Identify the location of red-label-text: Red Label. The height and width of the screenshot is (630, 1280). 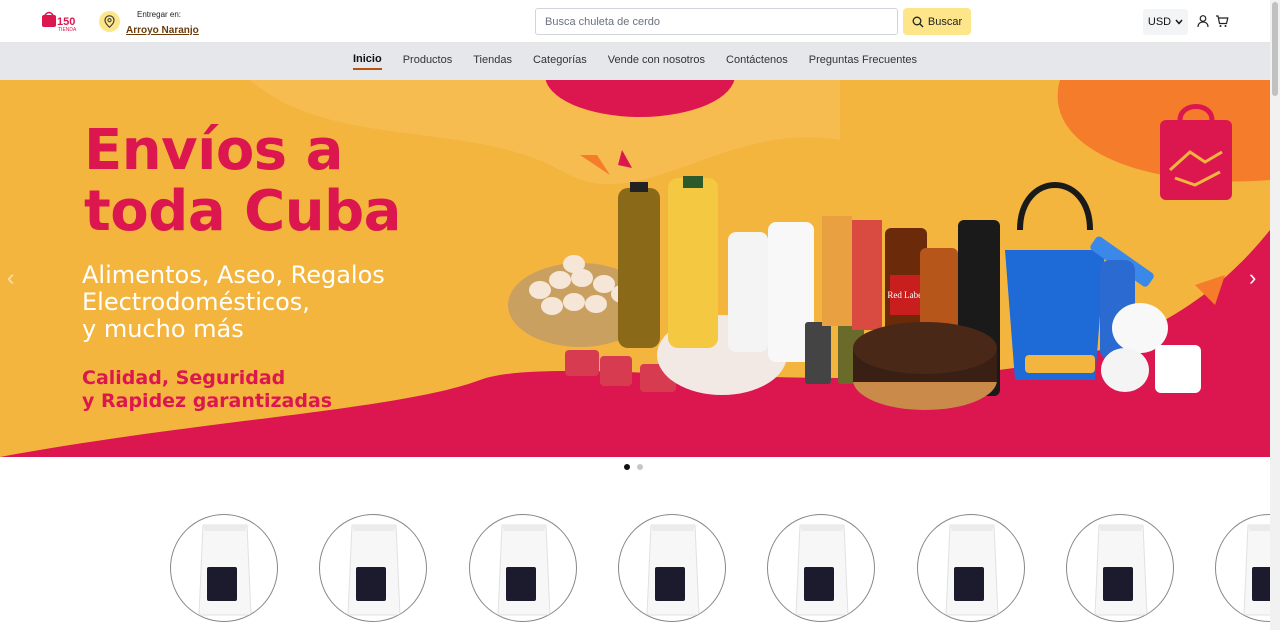
(906, 295).